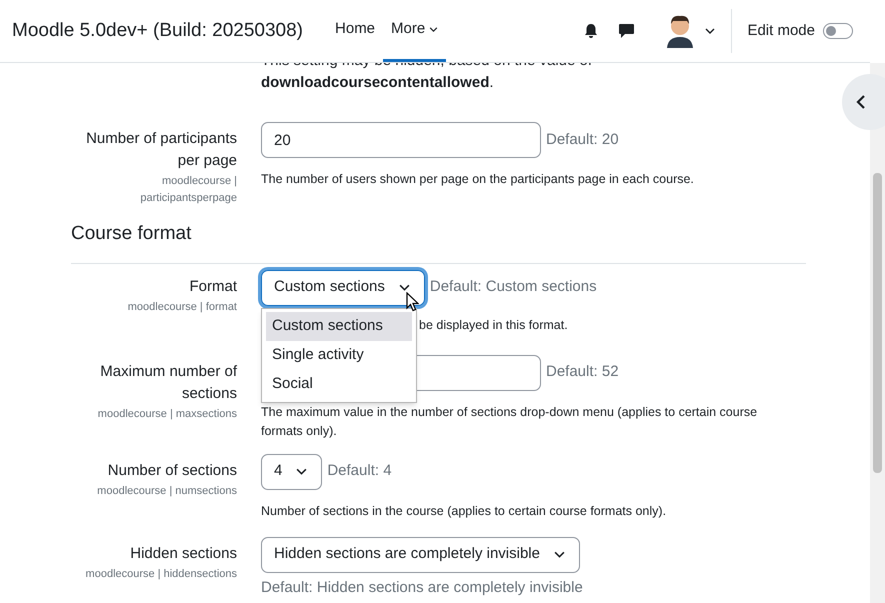 The image size is (885, 603). What do you see at coordinates (422, 588) in the screenshot?
I see `default-value: Default: Hidden sections are completely invisible` at bounding box center [422, 588].